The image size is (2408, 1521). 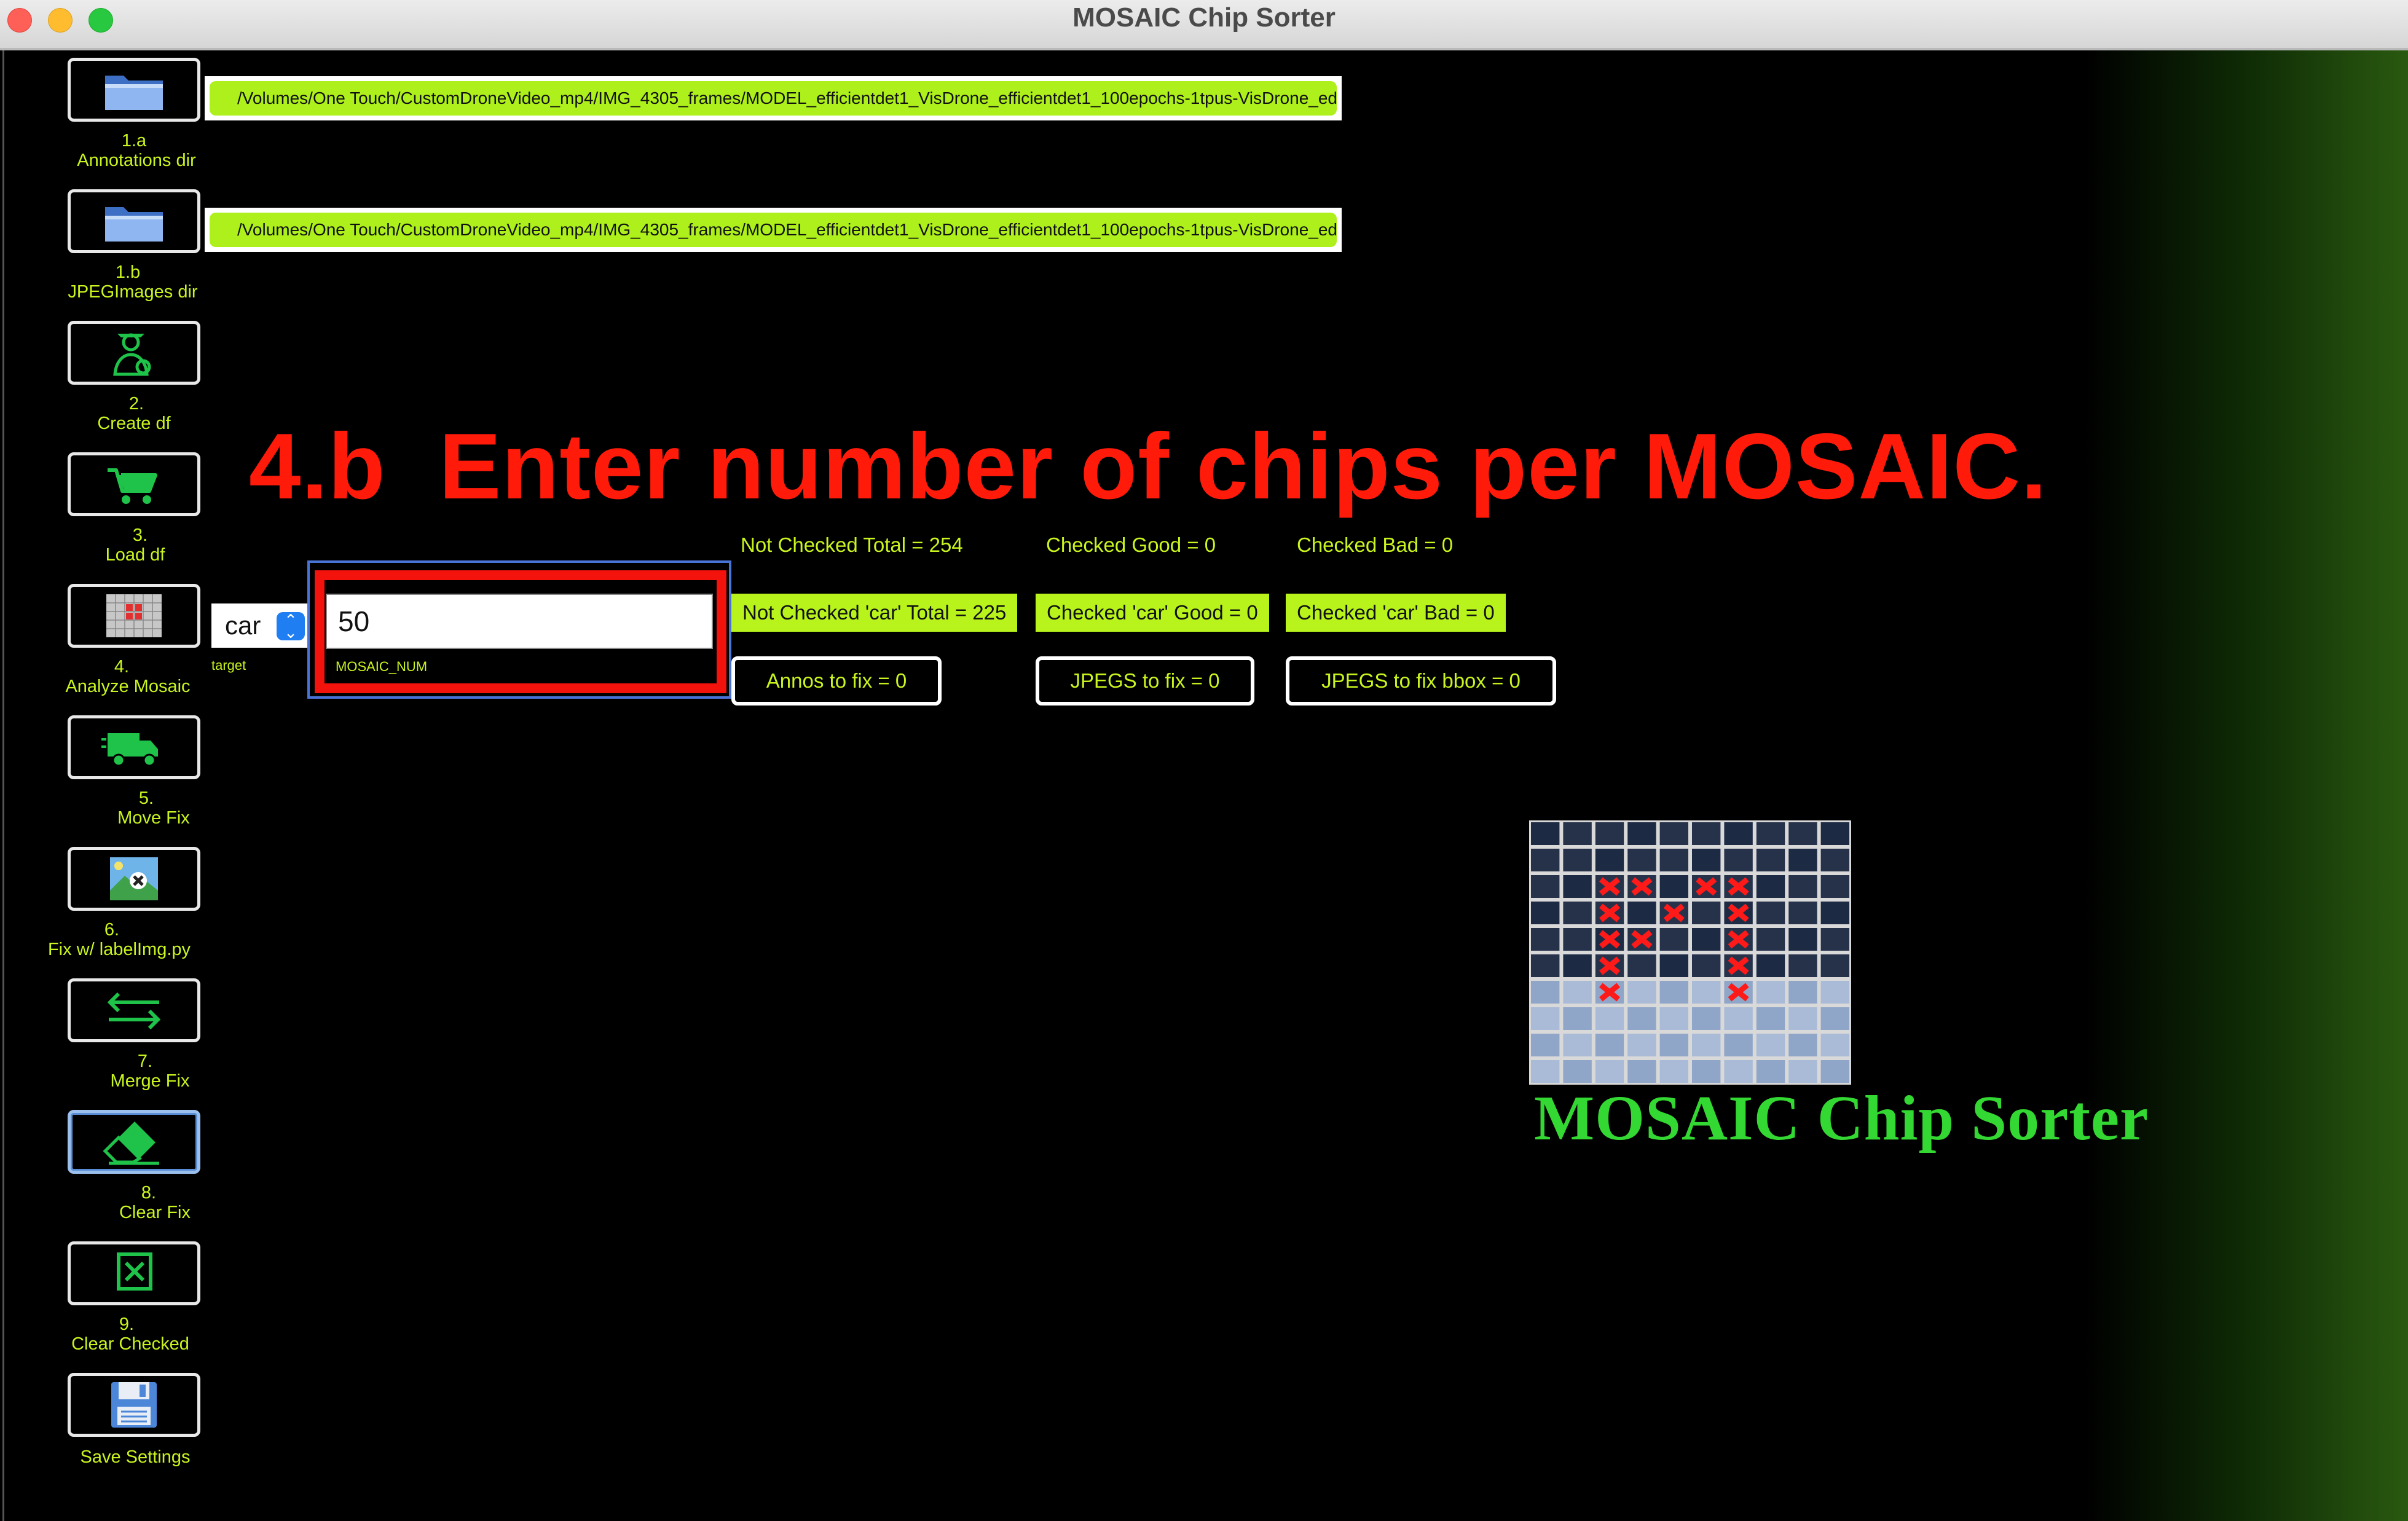 What do you see at coordinates (1148, 466) in the screenshot?
I see `instruction-text: 4.b Enter number of chips per MOSAIC.` at bounding box center [1148, 466].